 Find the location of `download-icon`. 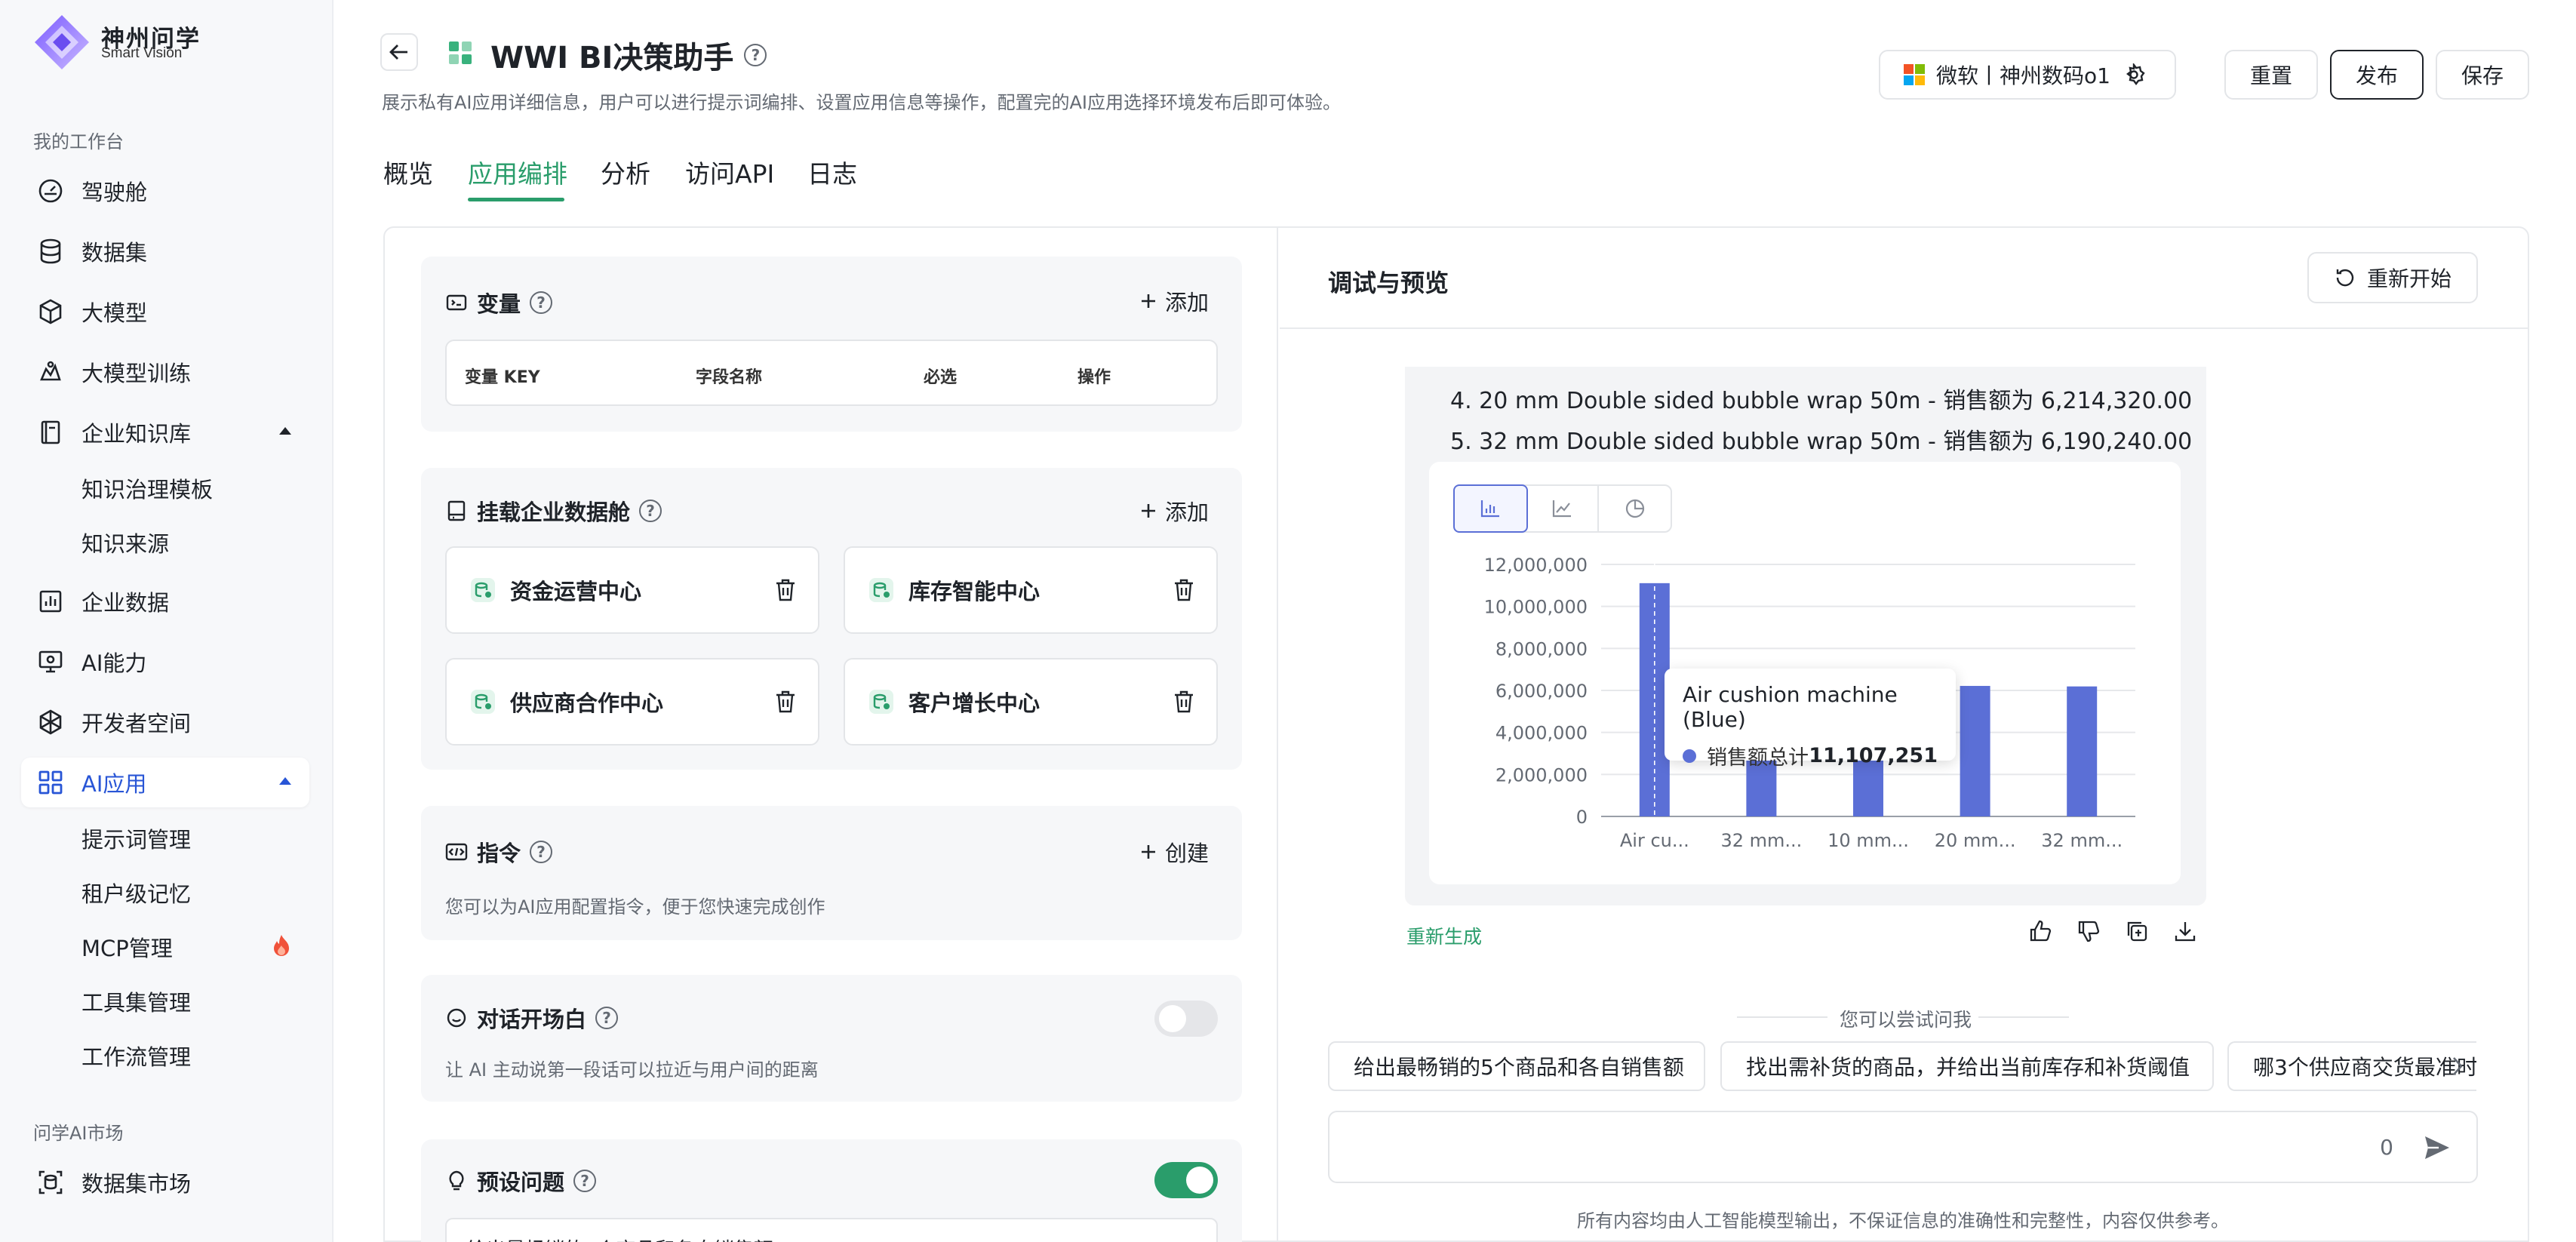

download-icon is located at coordinates (2185, 931).